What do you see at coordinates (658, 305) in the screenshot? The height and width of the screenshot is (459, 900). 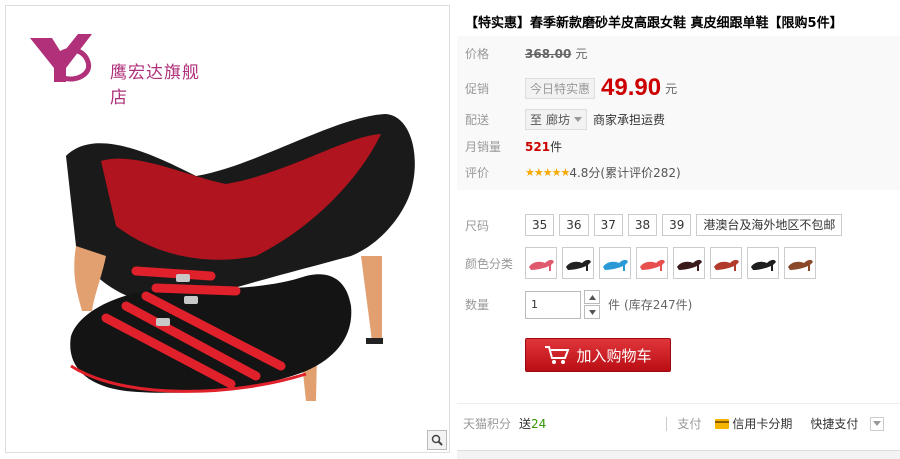 I see `stock-count: (库存247件)` at bounding box center [658, 305].